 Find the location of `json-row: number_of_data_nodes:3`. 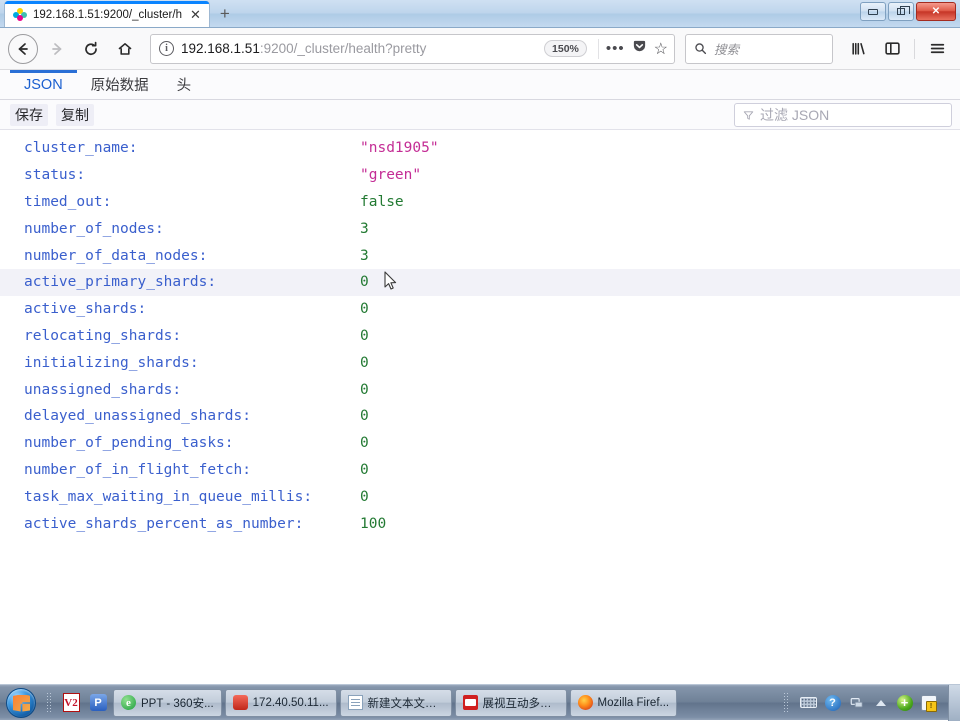

json-row: number_of_data_nodes:3 is located at coordinates (480, 255).